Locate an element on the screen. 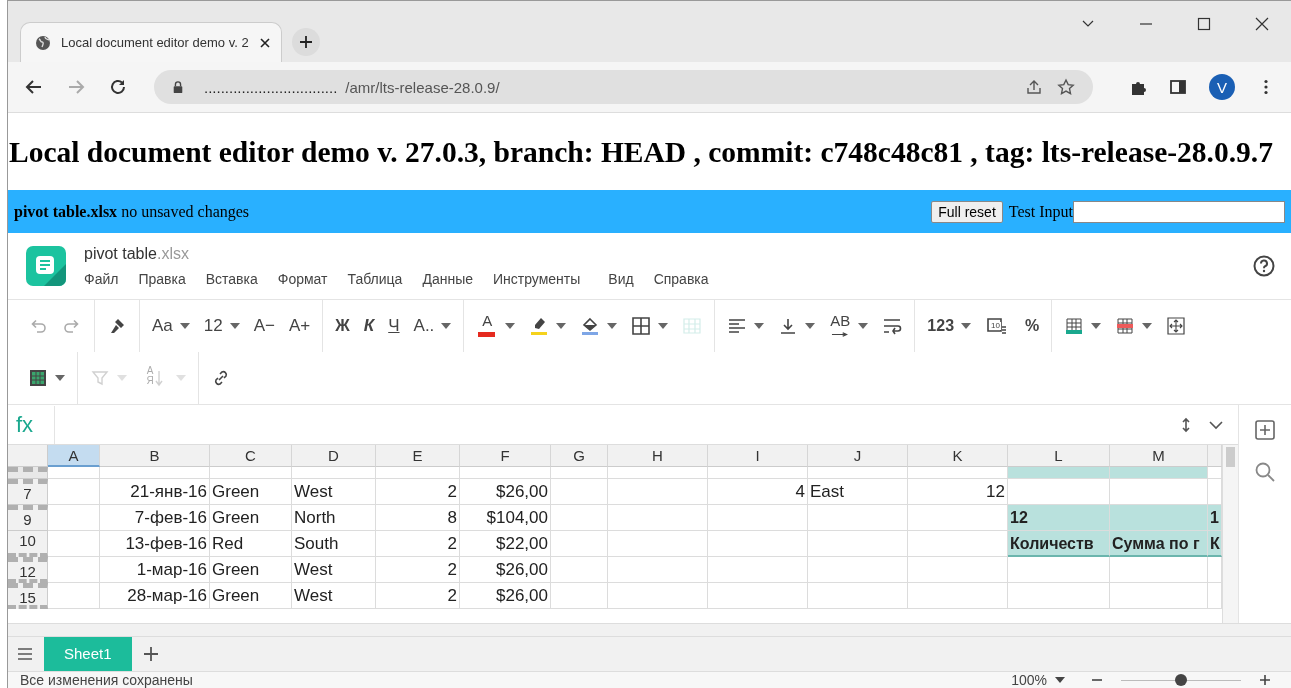  help-icon is located at coordinates (1264, 266).